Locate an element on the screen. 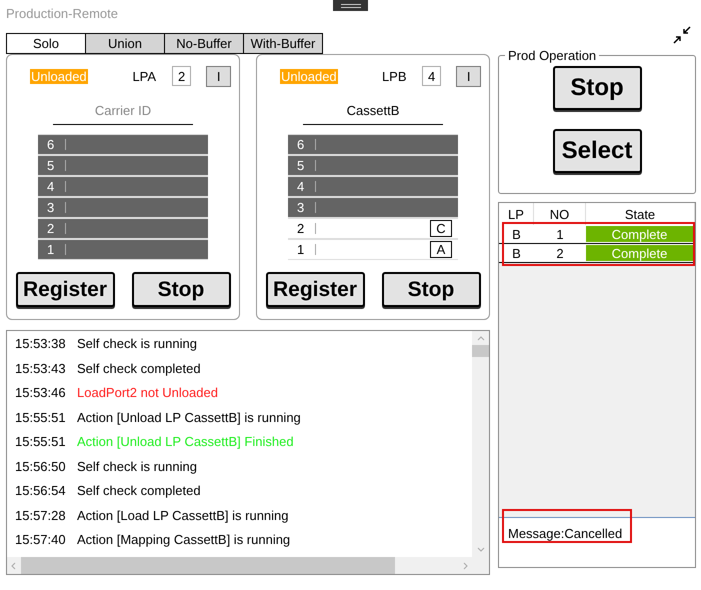  log-message: Action [Unload LP CassettB] Finished is located at coordinates (185, 442).